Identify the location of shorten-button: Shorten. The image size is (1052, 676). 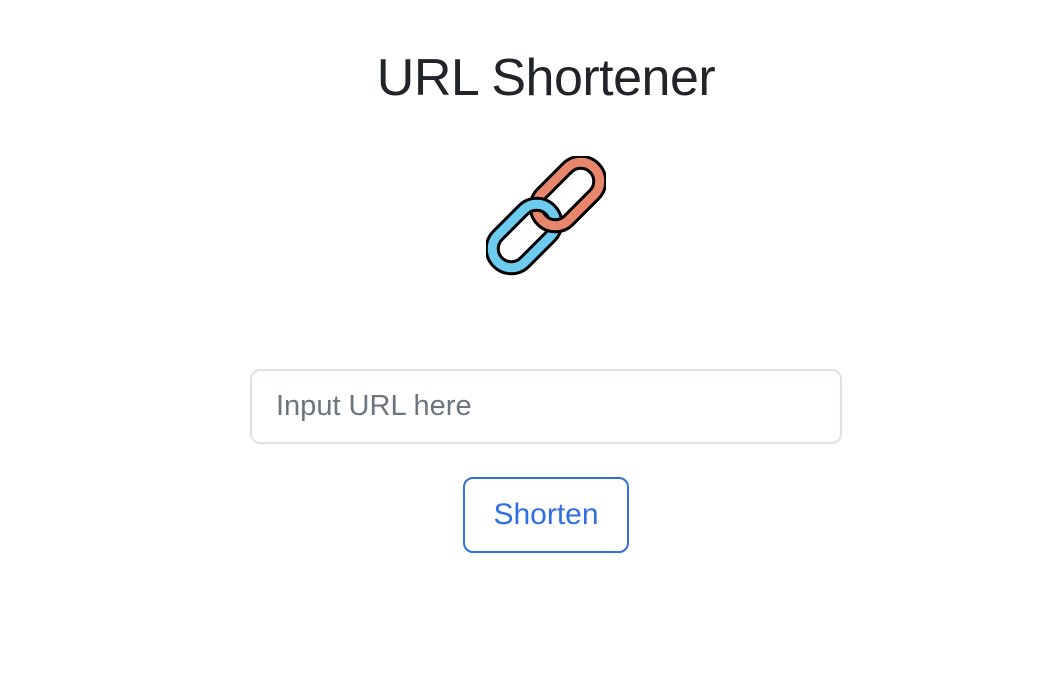
(546, 515).